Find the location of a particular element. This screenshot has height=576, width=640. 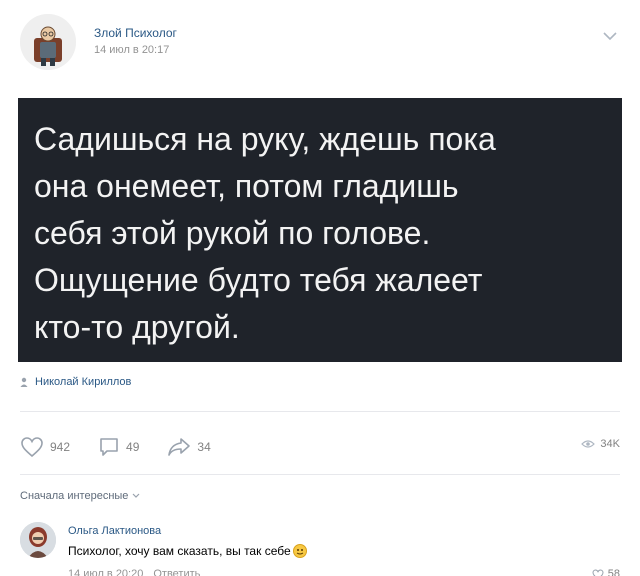

quote-line: Ощущение будто тебя жалеет is located at coordinates (258, 280).